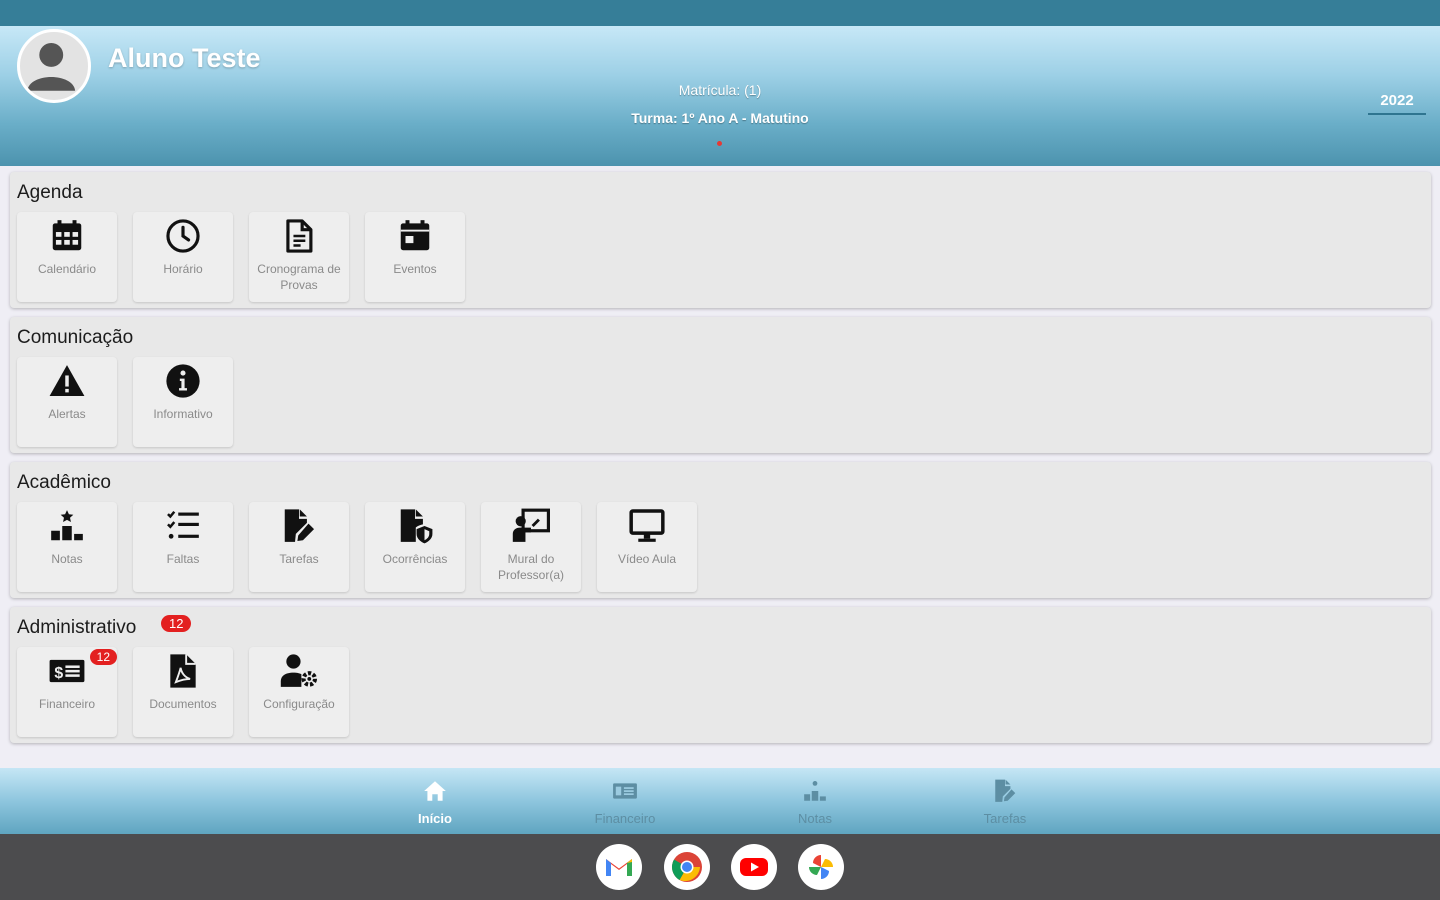 The height and width of the screenshot is (900, 1440). I want to click on money-icon: $, so click(67, 670).